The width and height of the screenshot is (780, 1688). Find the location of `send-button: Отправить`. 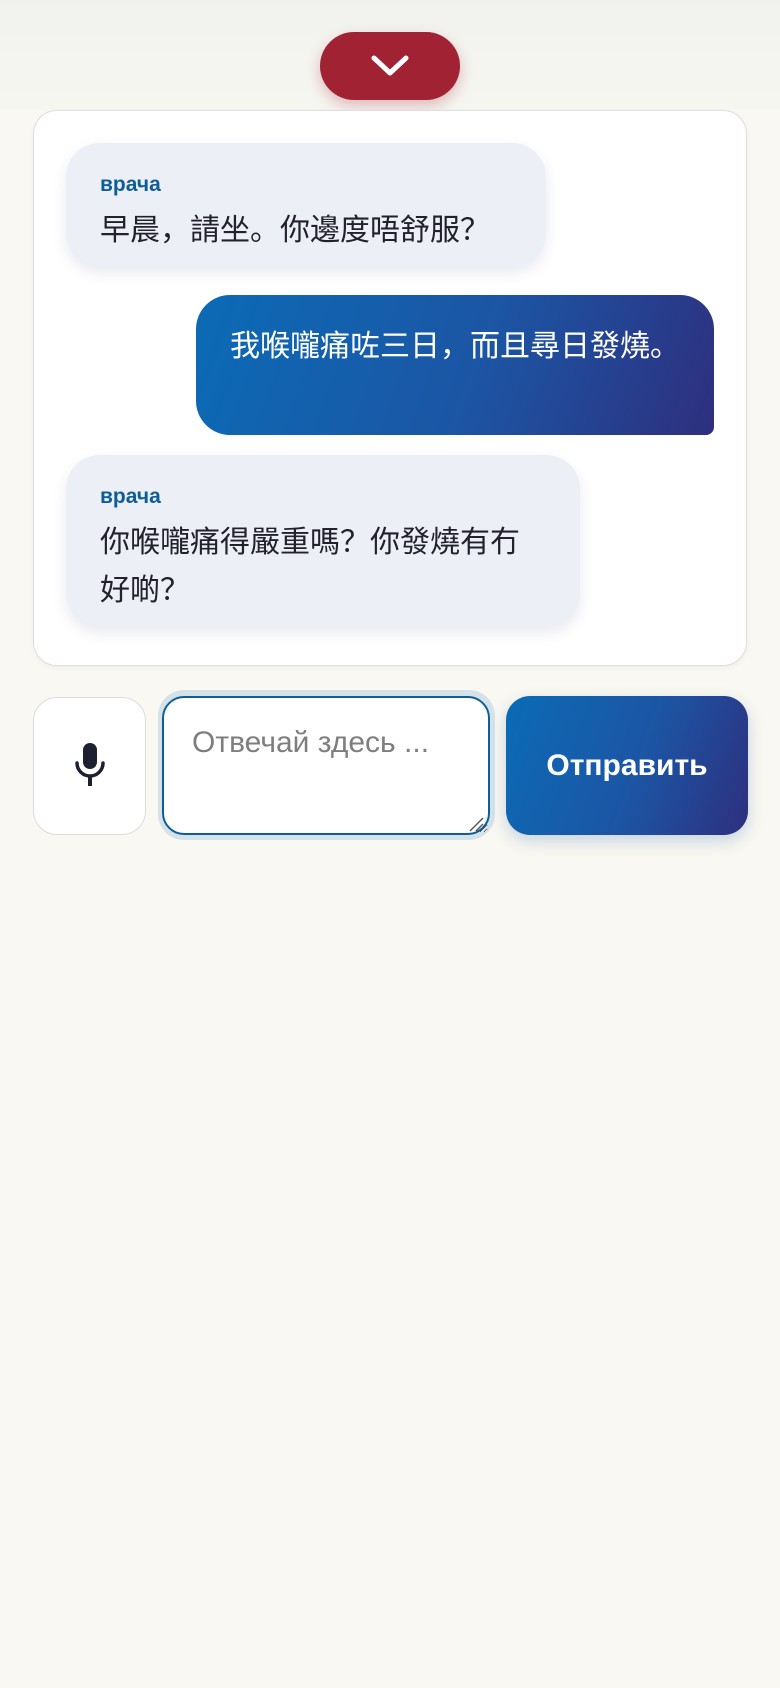

send-button: Отправить is located at coordinates (627, 765).